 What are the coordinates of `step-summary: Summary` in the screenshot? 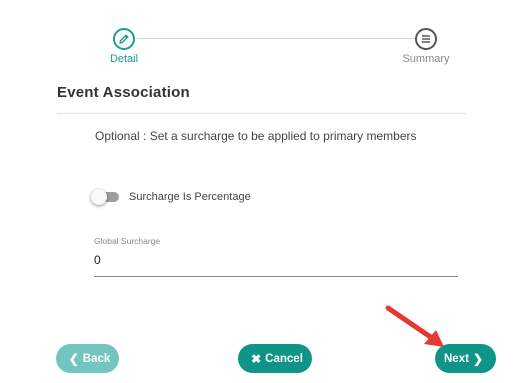 It's located at (426, 46).